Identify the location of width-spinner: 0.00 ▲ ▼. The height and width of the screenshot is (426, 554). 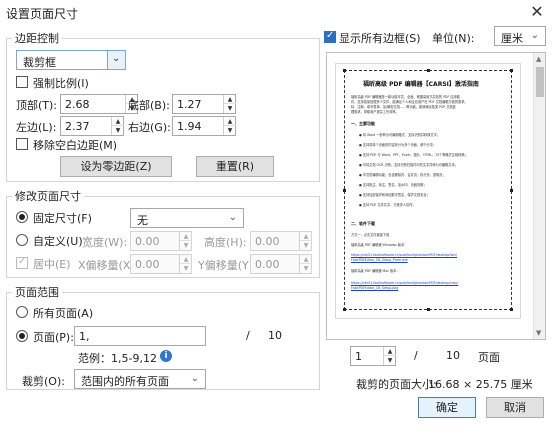
(161, 241).